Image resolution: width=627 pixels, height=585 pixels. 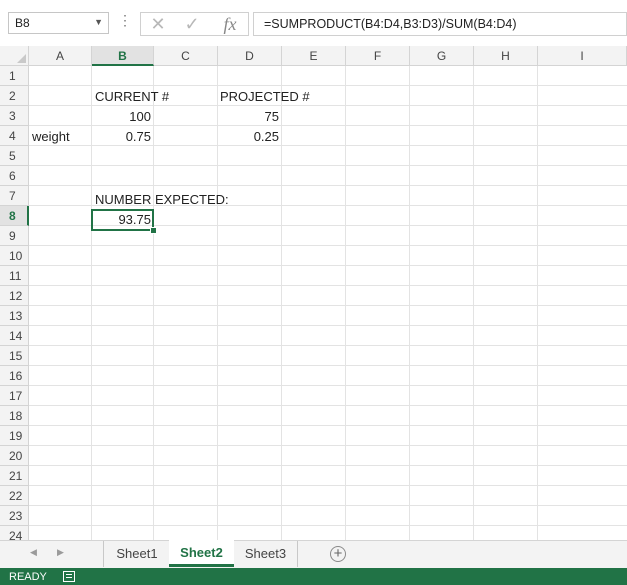 What do you see at coordinates (14, 236) in the screenshot?
I see `row-header-9: 9` at bounding box center [14, 236].